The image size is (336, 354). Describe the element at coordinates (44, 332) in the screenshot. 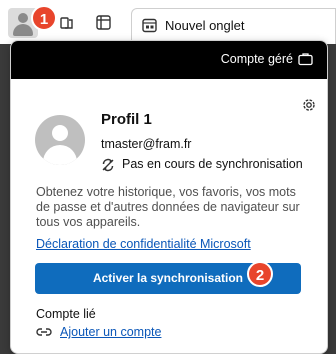

I see `link-icon` at that location.